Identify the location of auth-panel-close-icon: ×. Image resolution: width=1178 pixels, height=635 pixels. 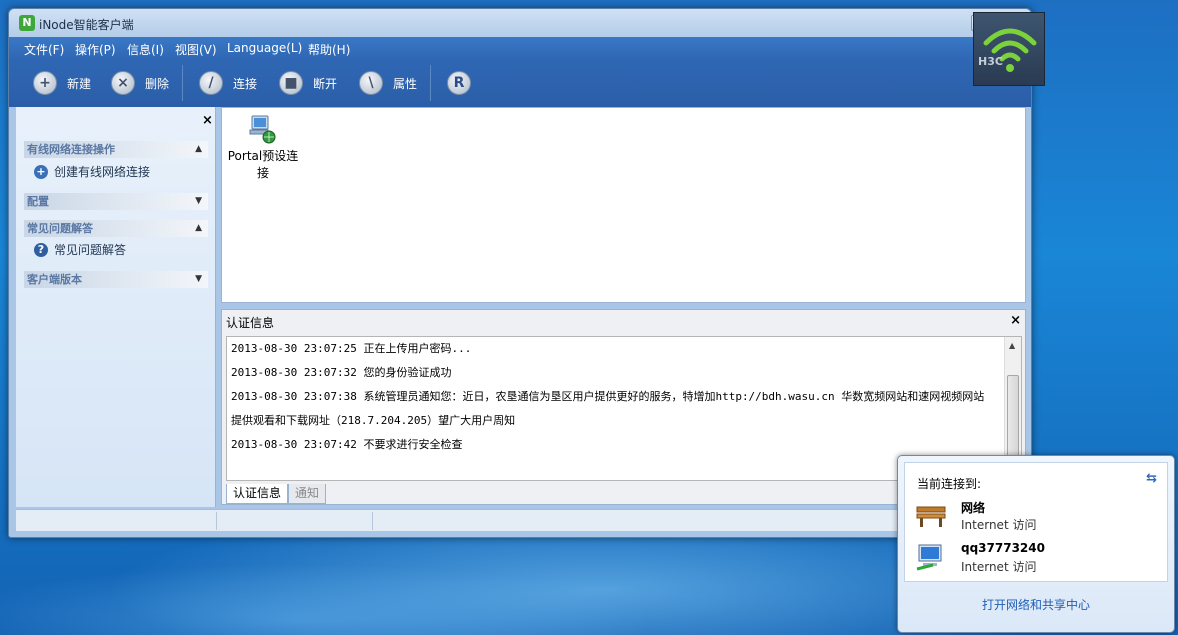
(1015, 320).